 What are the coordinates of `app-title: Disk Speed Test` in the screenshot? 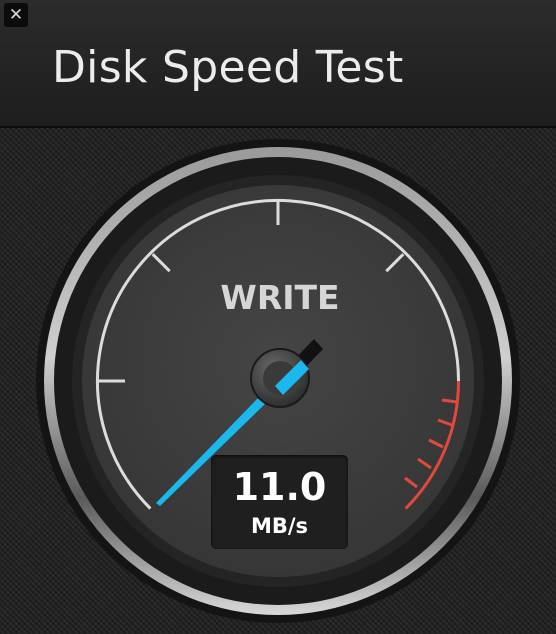 It's located at (228, 67).